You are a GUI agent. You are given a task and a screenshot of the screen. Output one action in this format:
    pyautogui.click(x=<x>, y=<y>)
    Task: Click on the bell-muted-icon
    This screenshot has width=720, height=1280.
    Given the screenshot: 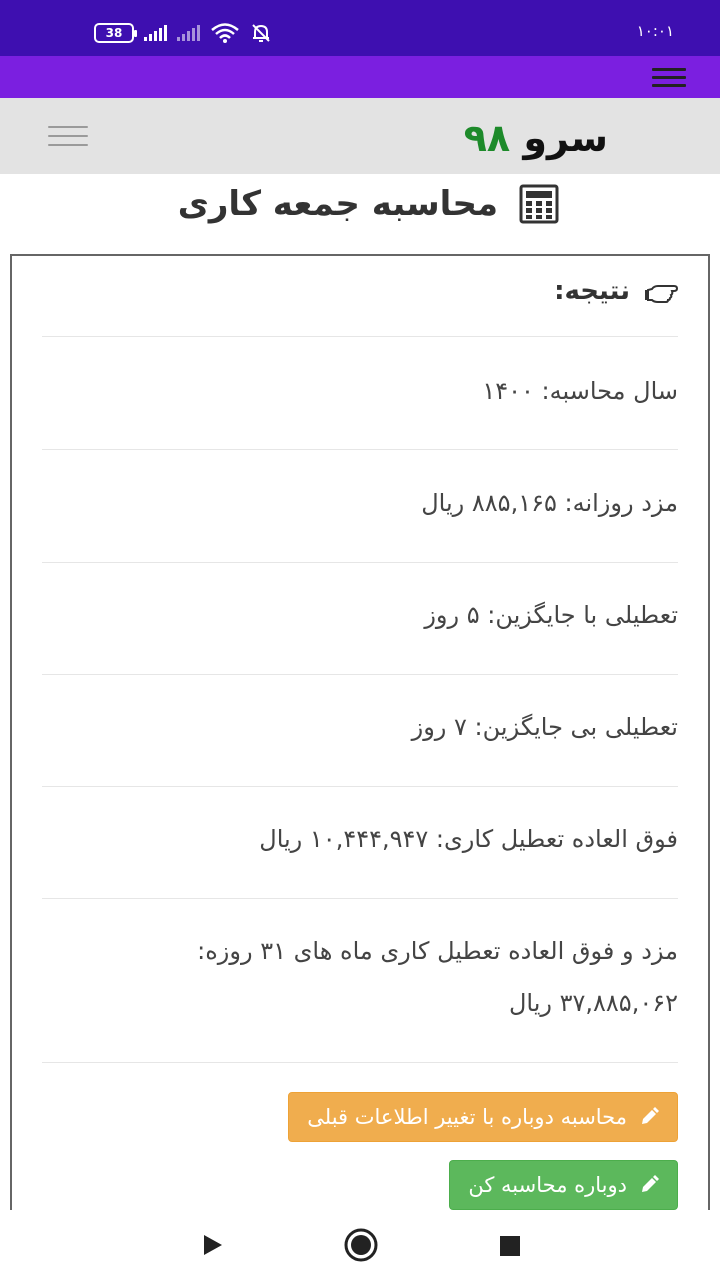 What is the action you would take?
    pyautogui.click(x=261, y=33)
    